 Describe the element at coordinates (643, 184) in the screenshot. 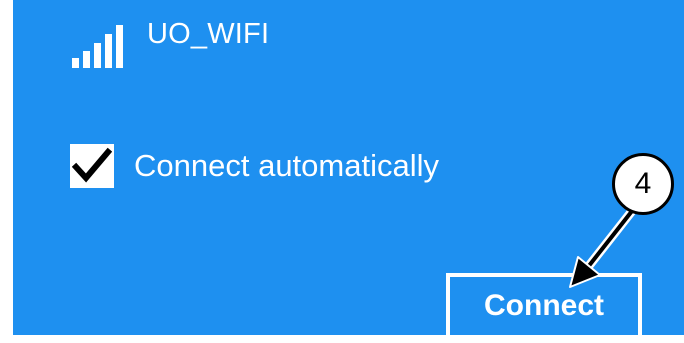

I see `step-number-callout: 4` at that location.